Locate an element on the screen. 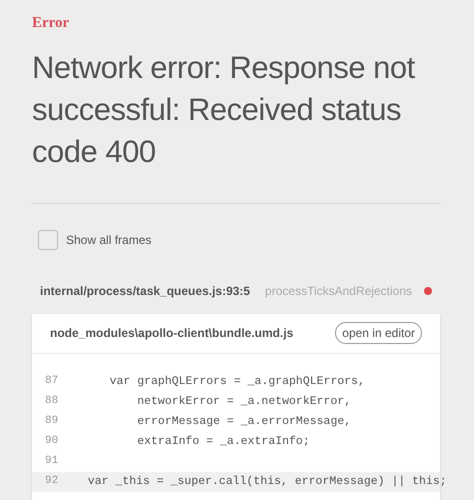 This screenshot has height=500, width=474. line-number: 91 is located at coordinates (52, 462).